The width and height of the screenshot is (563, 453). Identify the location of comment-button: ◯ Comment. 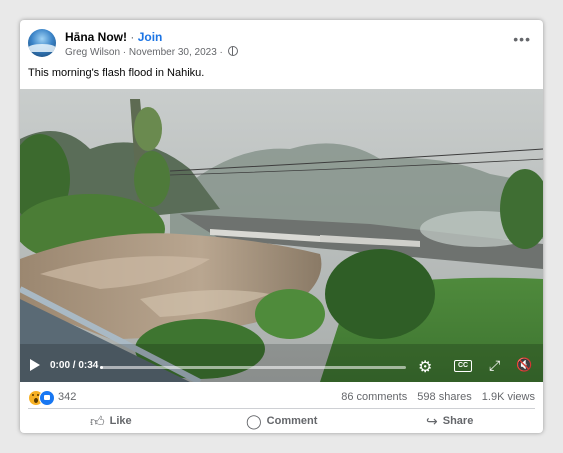
(281, 421).